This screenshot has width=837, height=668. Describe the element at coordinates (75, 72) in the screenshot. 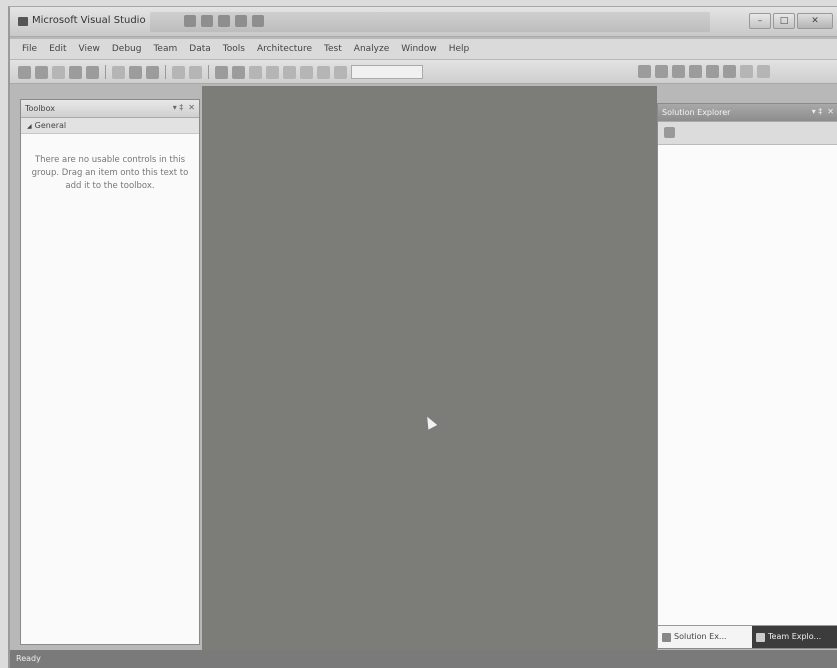

I see `save-icon` at that location.